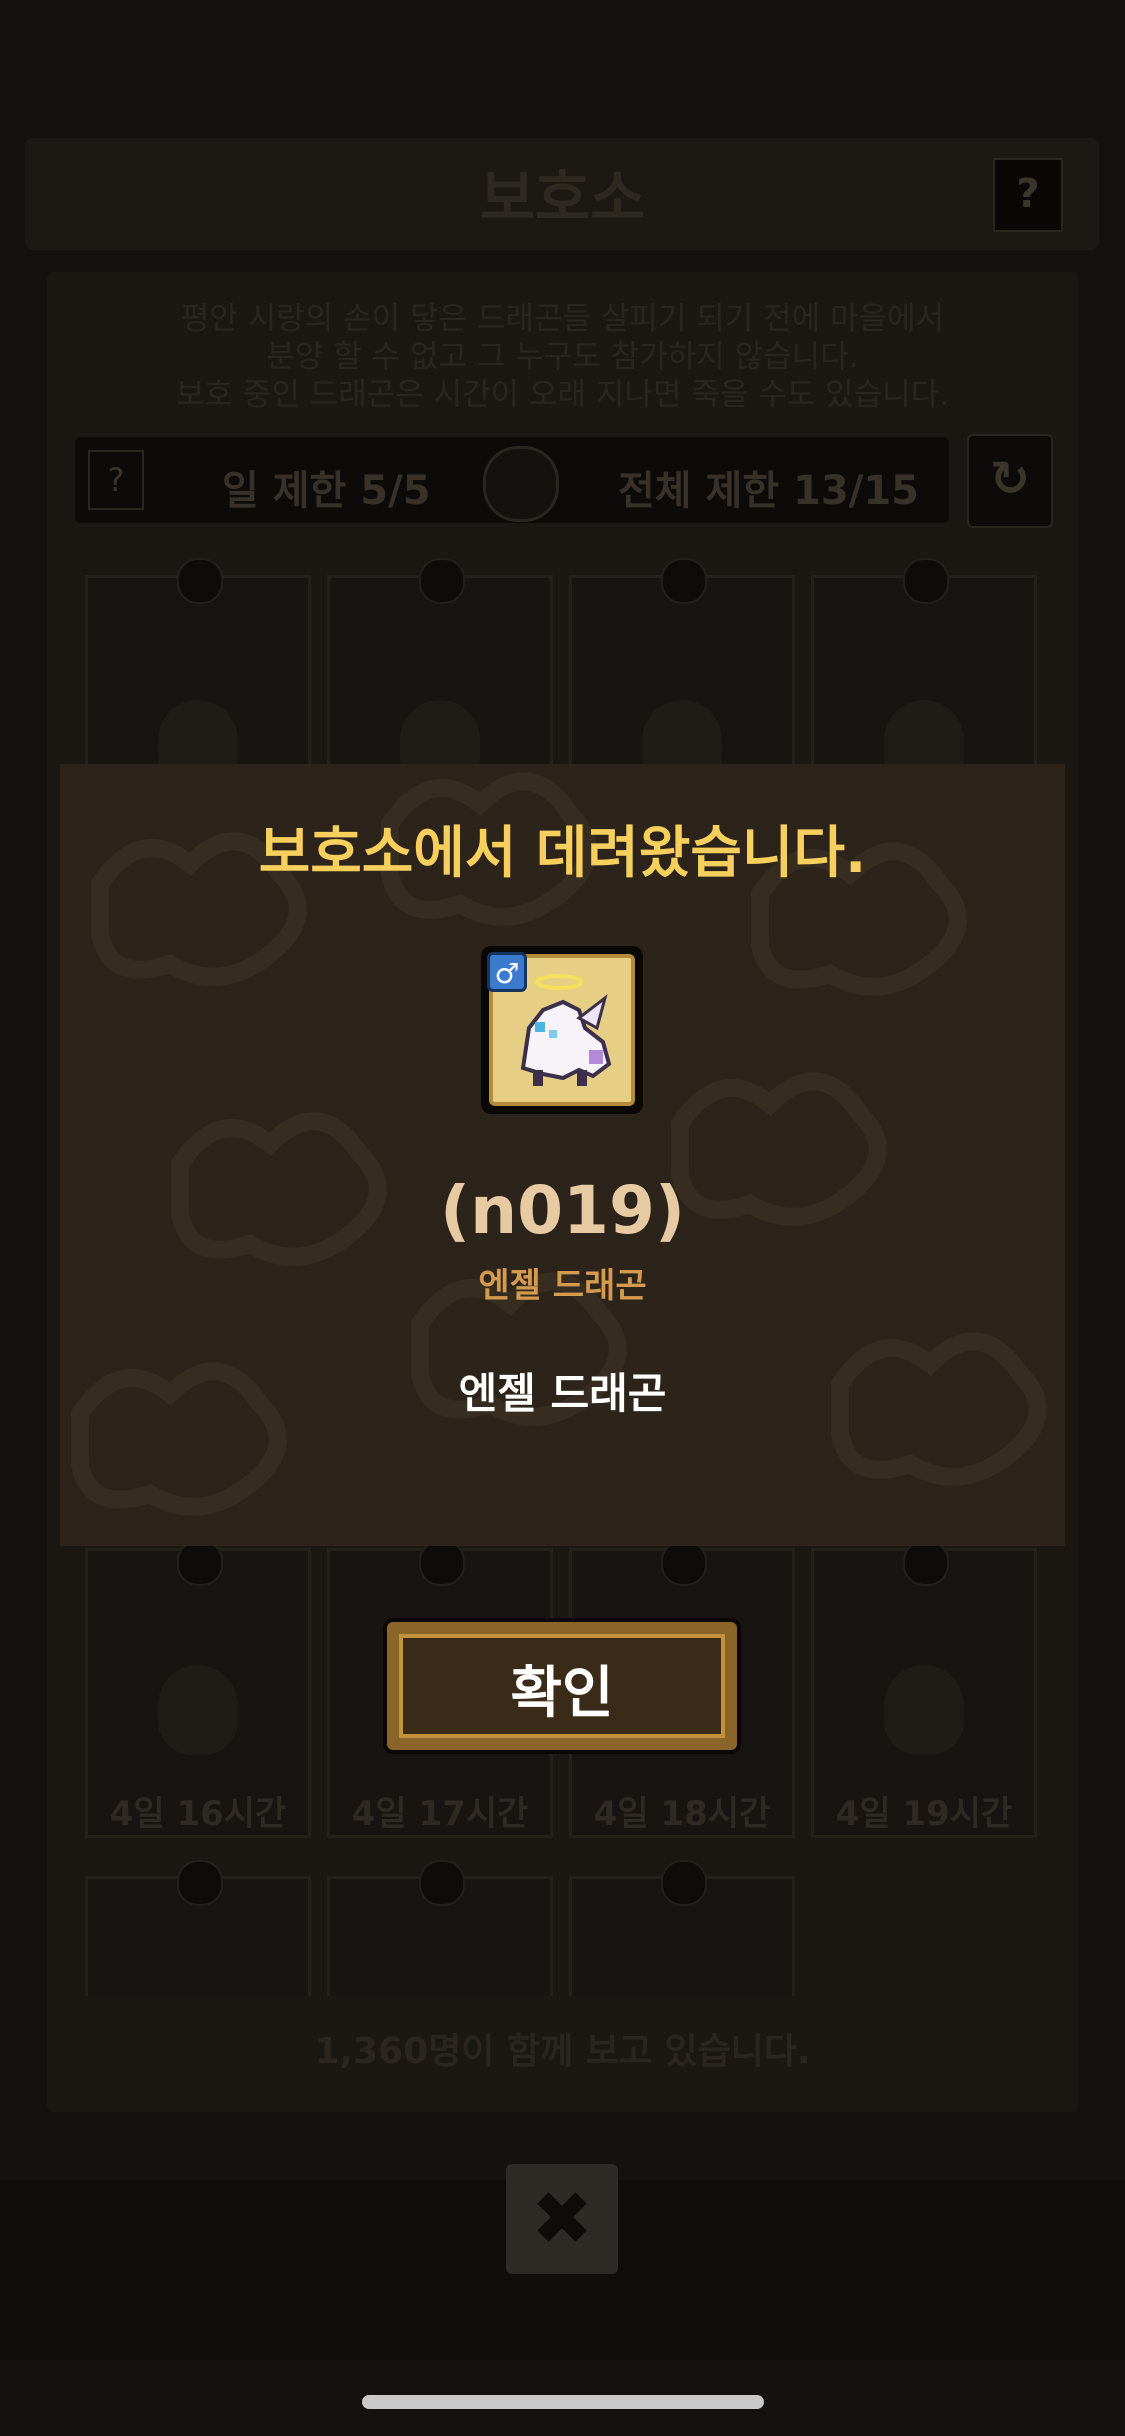 Image resolution: width=1125 pixels, height=2436 pixels. I want to click on help-button: ?, so click(1028, 195).